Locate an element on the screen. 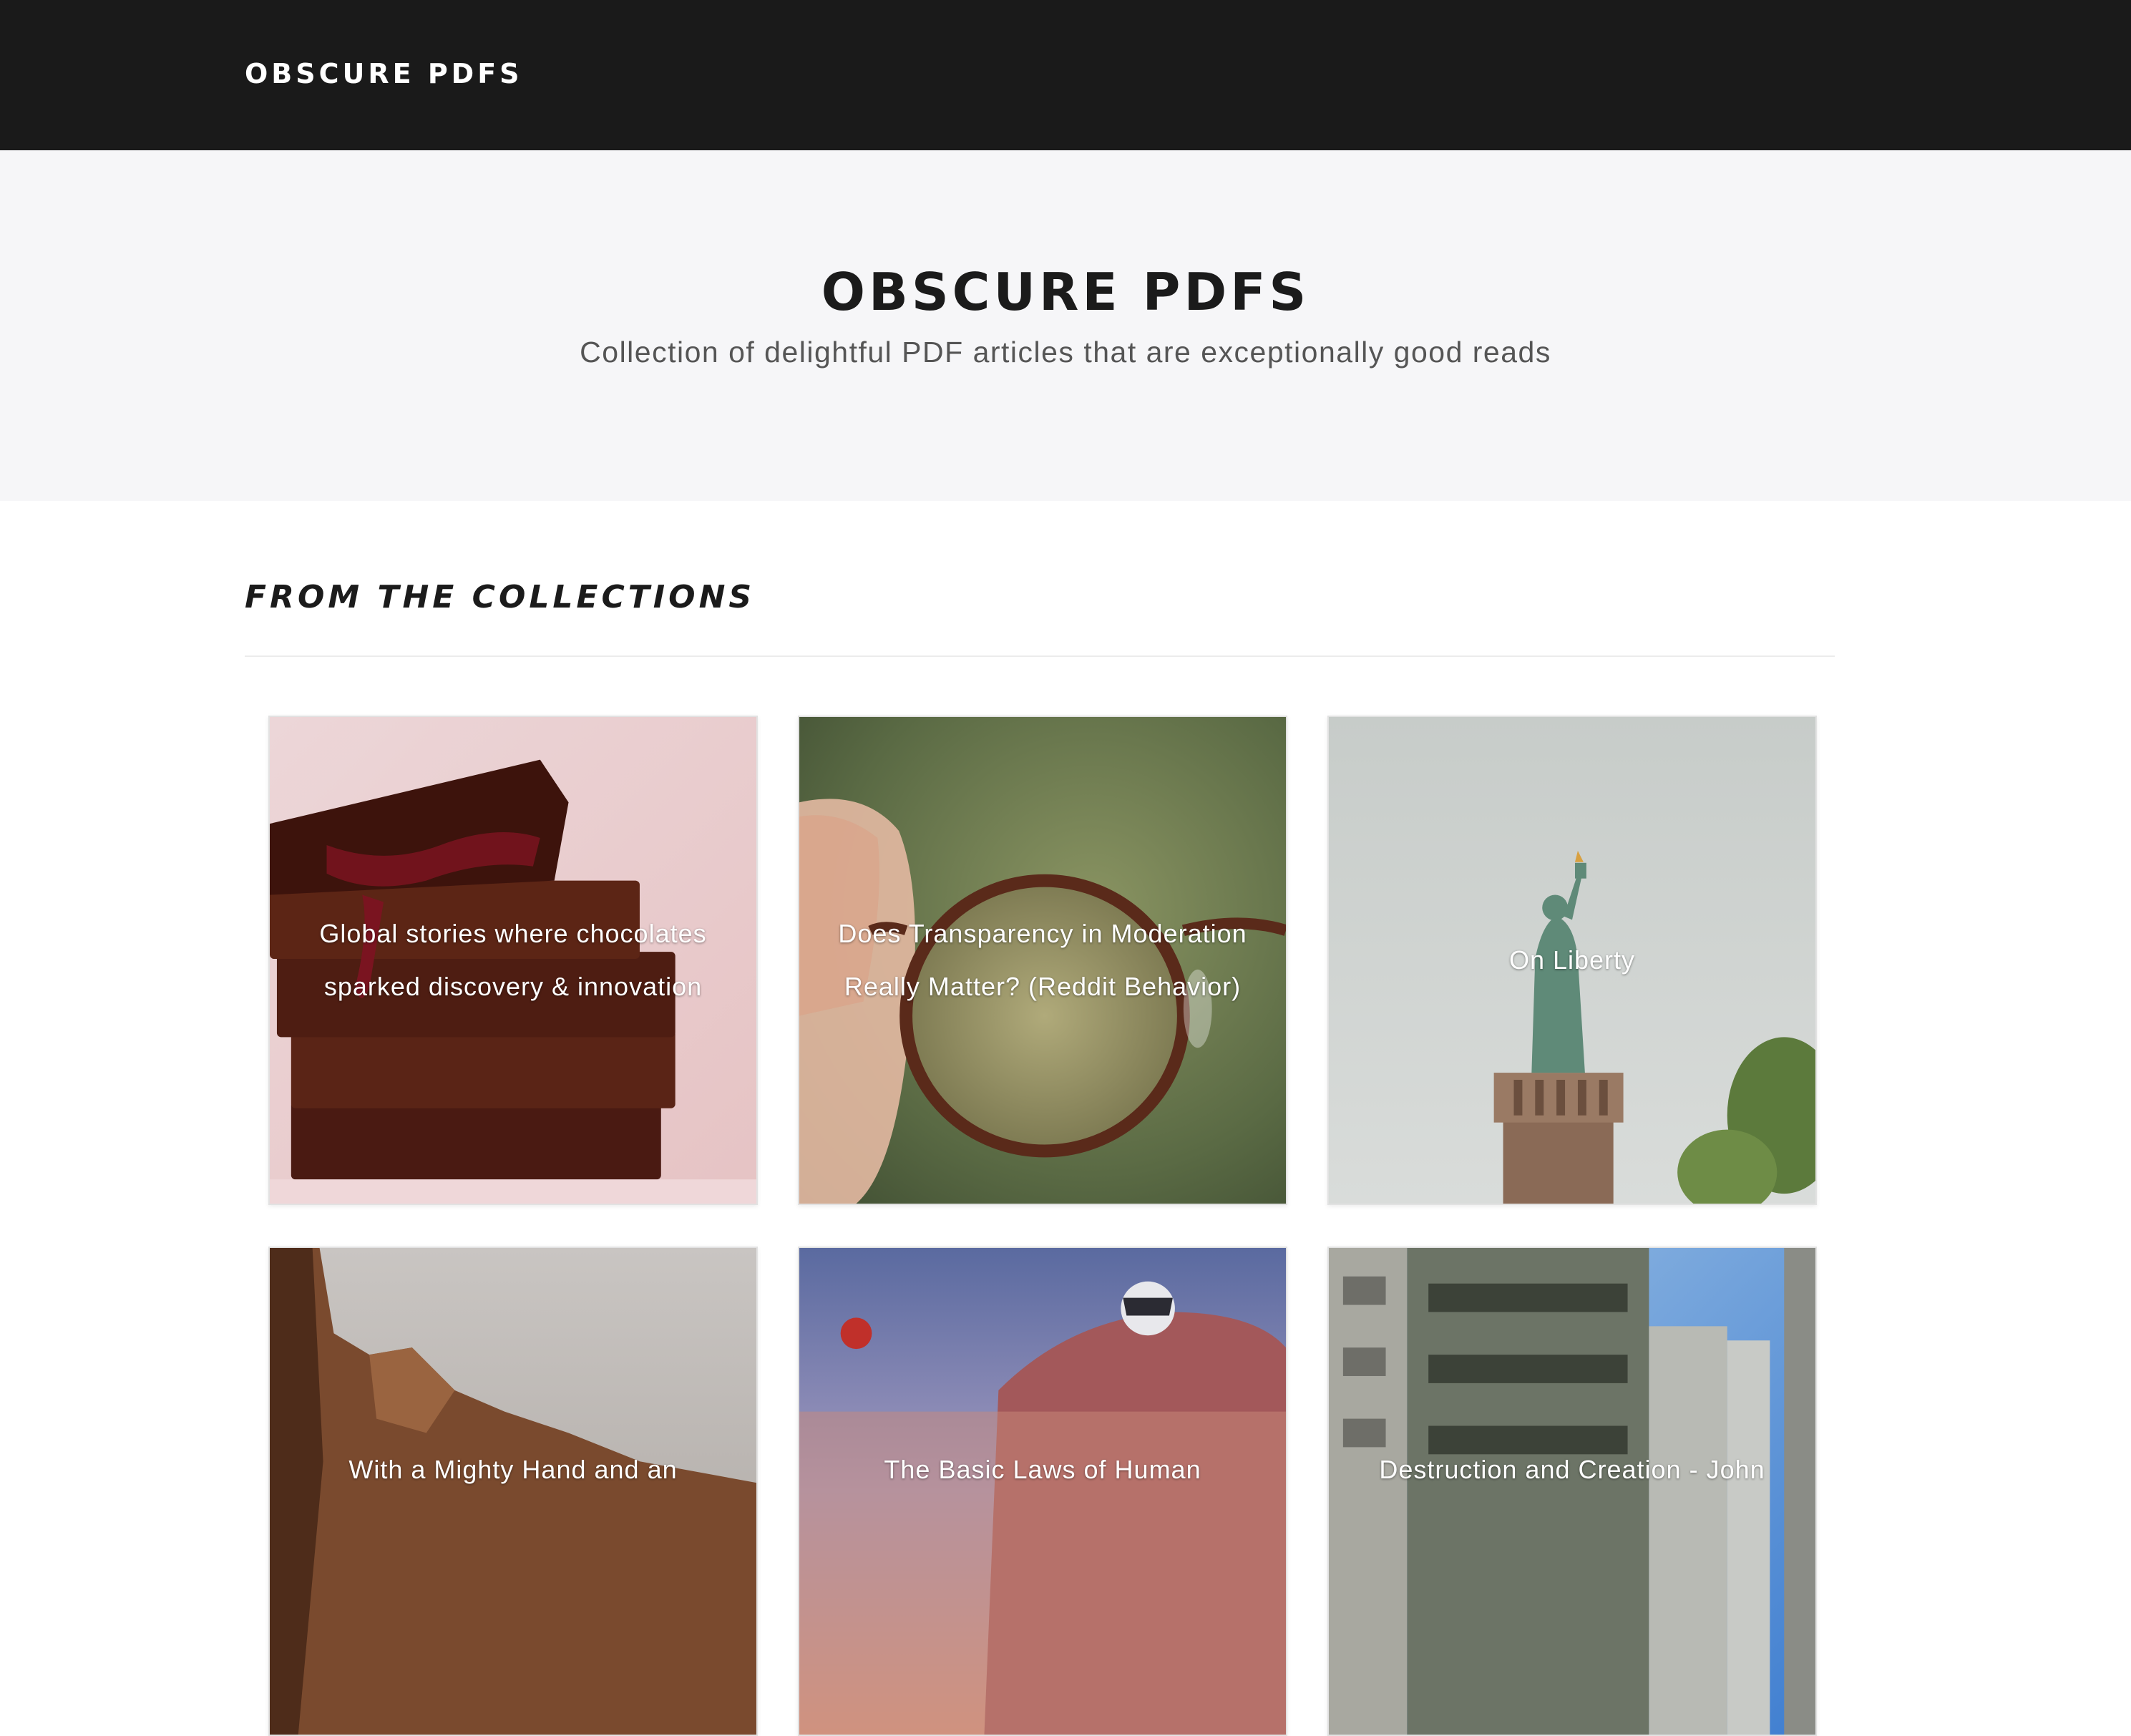 Image resolution: width=2131 pixels, height=1736 pixels. card-title: The Basic Laws of Human is located at coordinates (1042, 1470).